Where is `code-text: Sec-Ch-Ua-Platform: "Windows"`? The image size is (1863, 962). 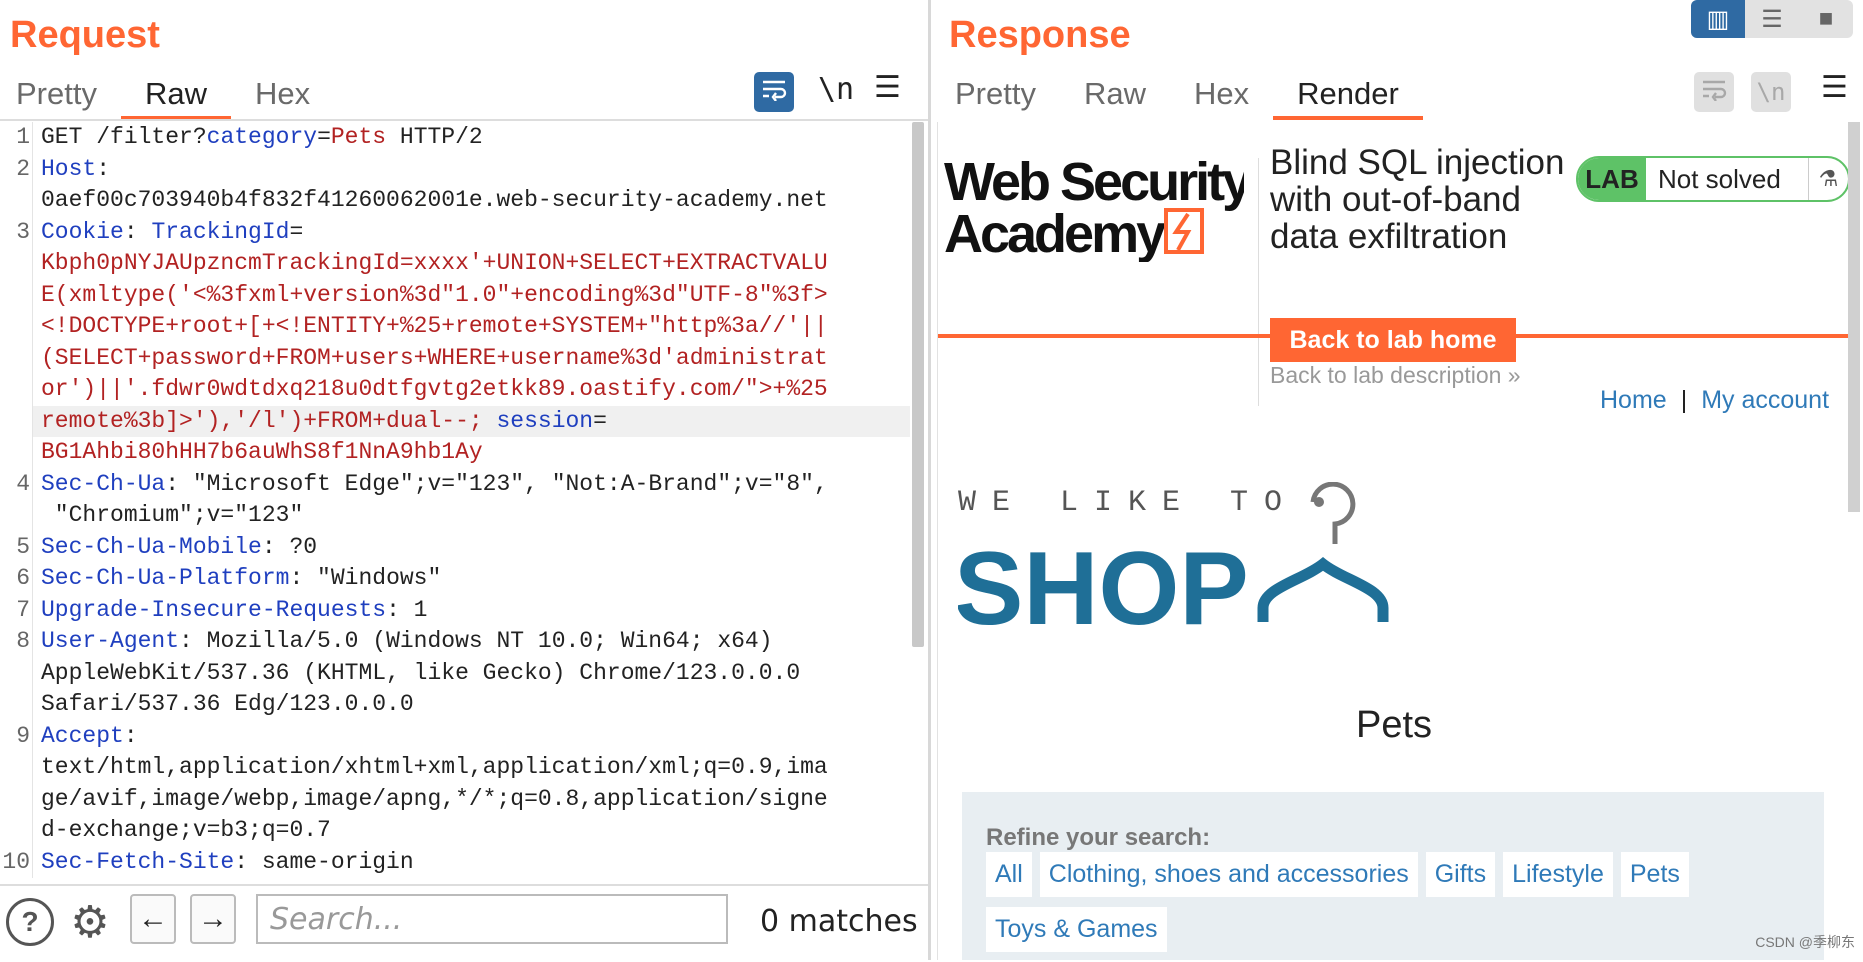 code-text: Sec-Ch-Ua-Platform: "Windows" is located at coordinates (471, 579).